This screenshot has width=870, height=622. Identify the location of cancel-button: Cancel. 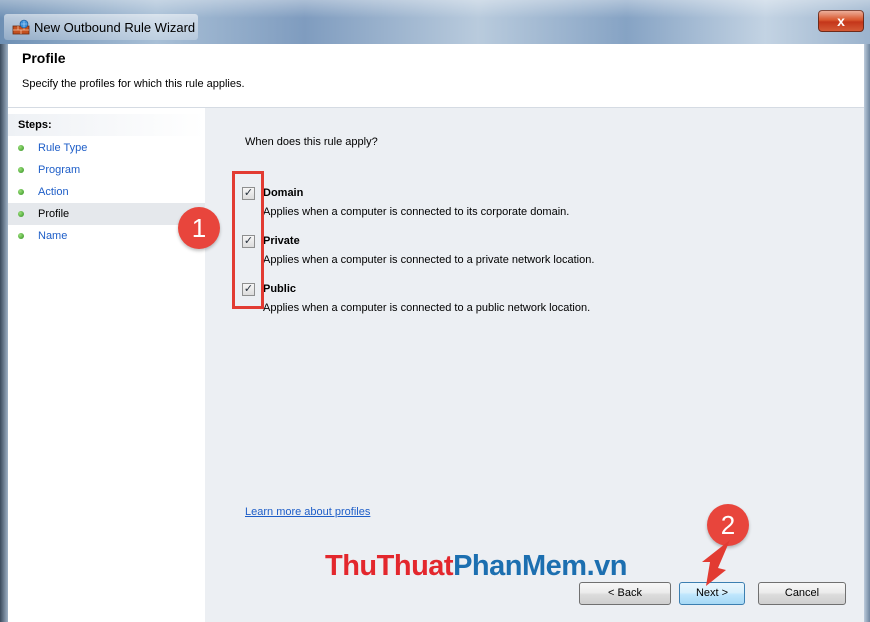
(802, 593).